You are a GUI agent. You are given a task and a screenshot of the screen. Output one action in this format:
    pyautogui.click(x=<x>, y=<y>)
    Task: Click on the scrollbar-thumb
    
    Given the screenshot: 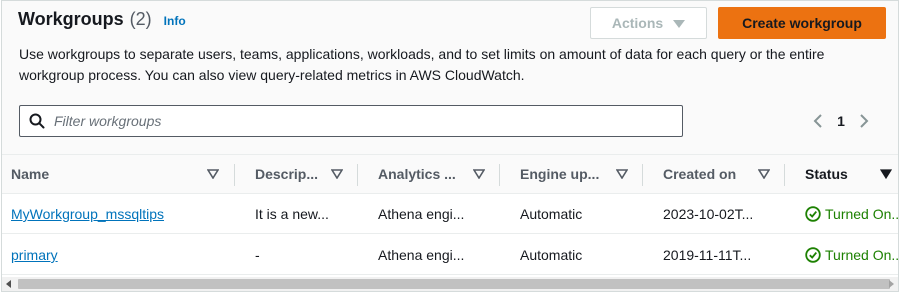 What is the action you would take?
    pyautogui.click(x=454, y=284)
    